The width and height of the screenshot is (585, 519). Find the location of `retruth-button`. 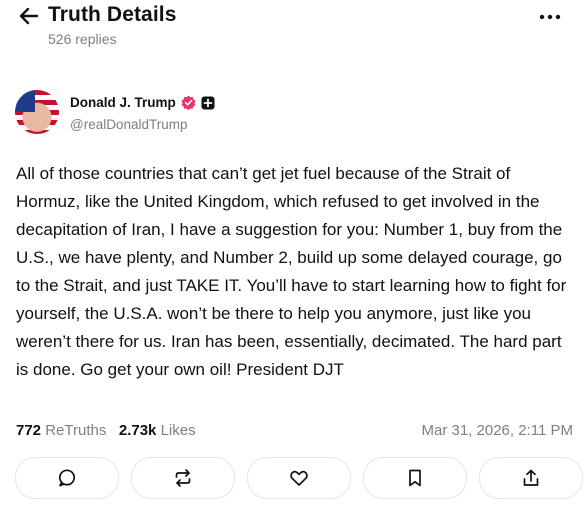

retruth-button is located at coordinates (183, 478).